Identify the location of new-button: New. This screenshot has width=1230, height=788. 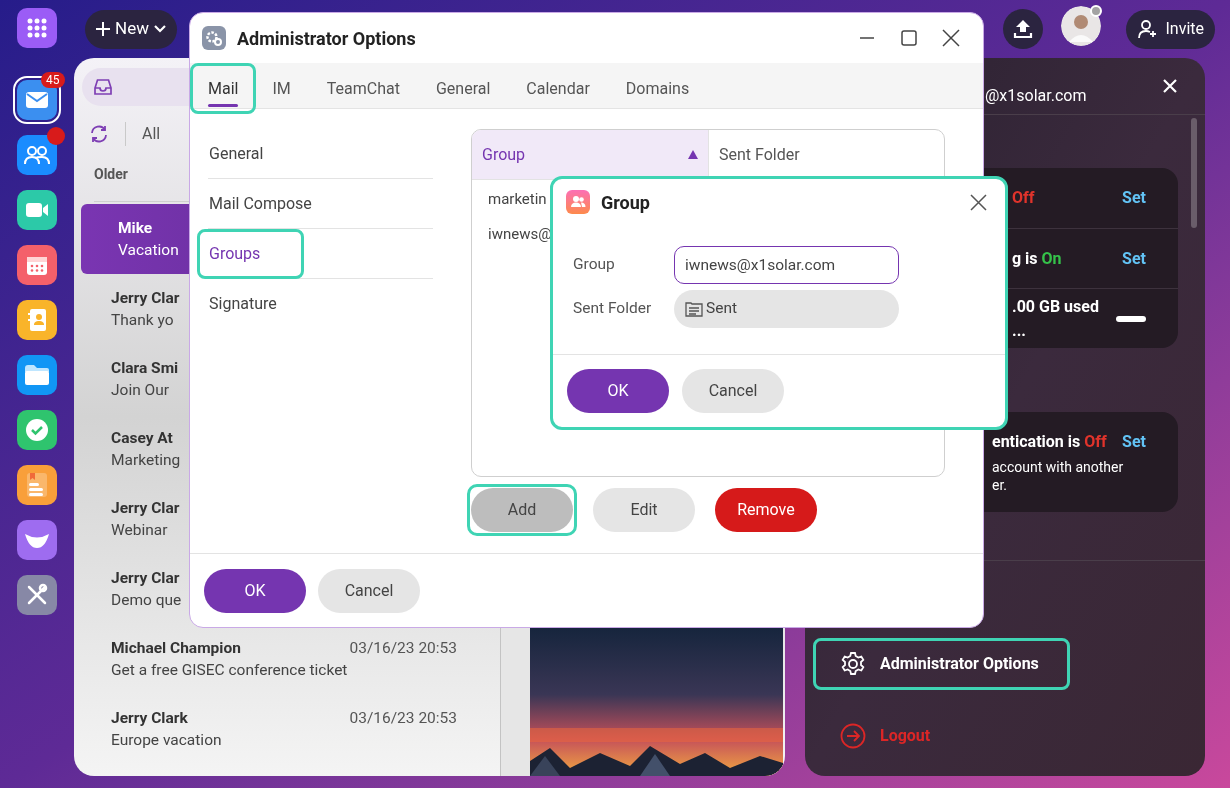
(131, 29).